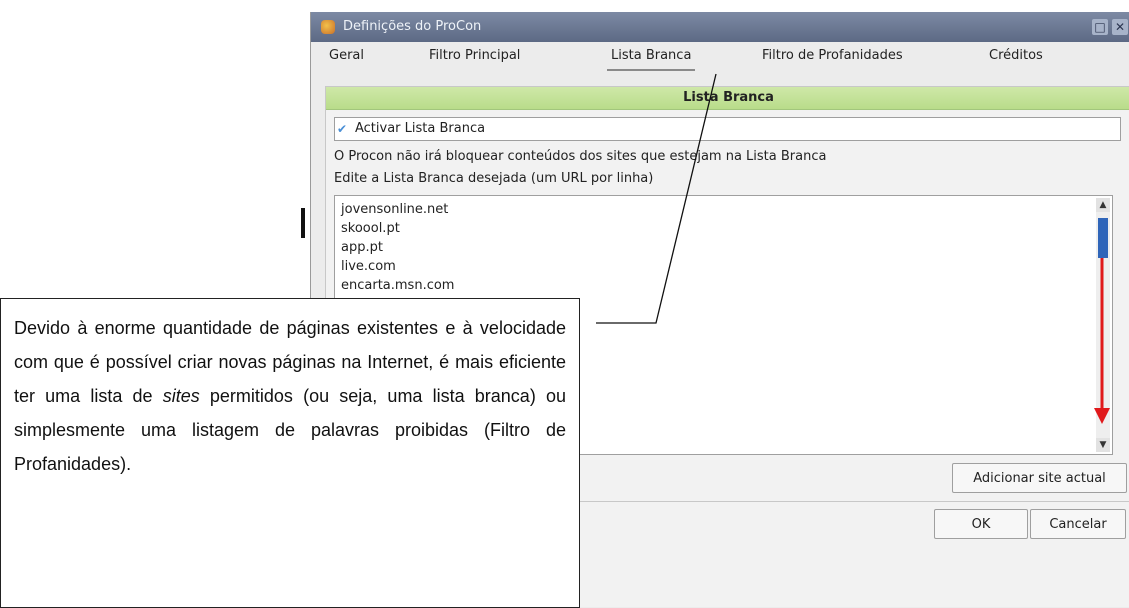 The width and height of the screenshot is (1129, 608). Describe the element at coordinates (1039, 478) in the screenshot. I see `add-current-site-button: Adicionar site actual` at that location.